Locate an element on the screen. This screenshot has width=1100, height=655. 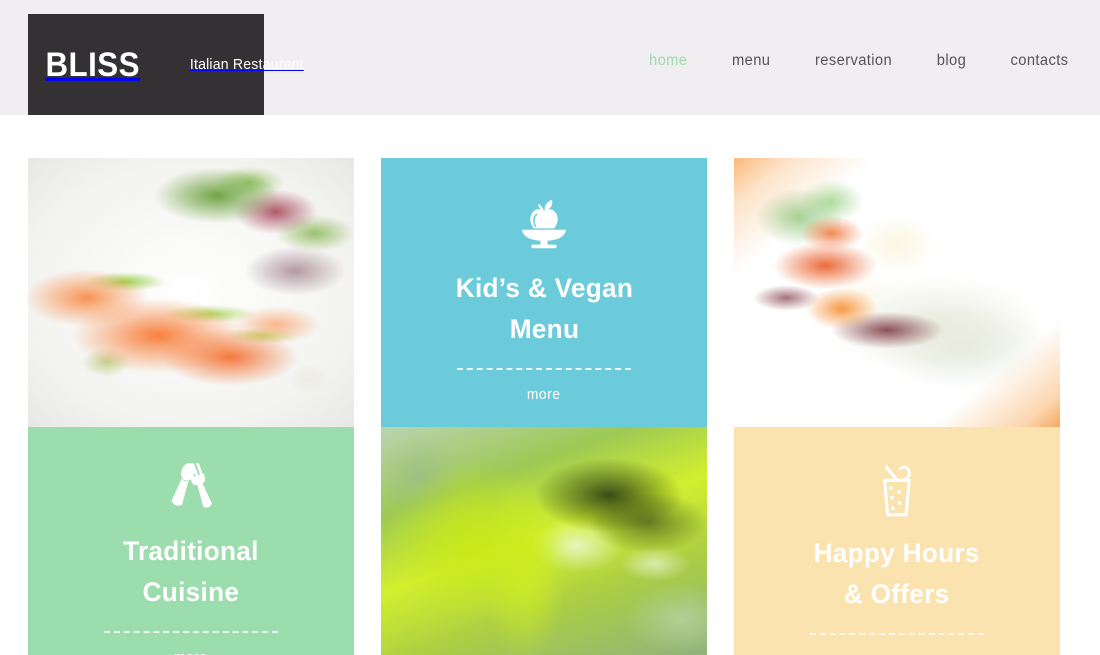
nav-item-home: home is located at coordinates (668, 61).